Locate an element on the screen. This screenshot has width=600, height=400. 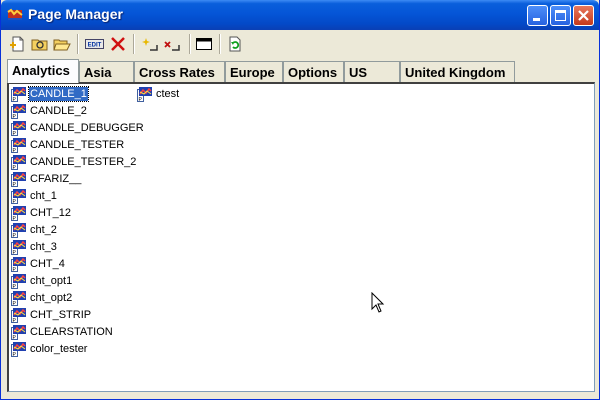
close-icon is located at coordinates (583, 15).